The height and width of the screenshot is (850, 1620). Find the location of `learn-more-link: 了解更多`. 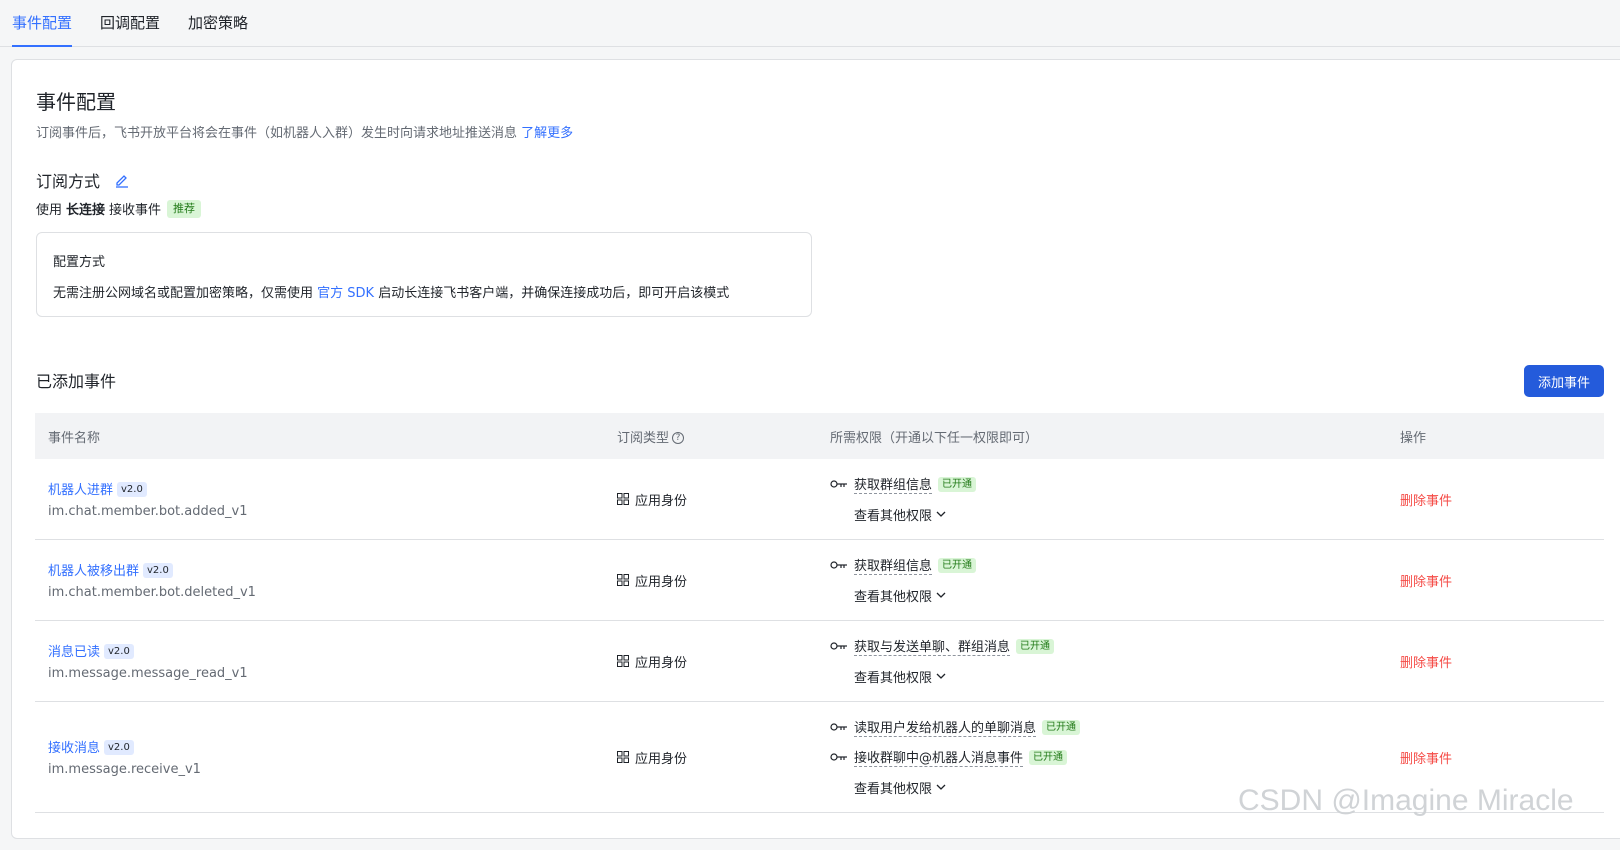

learn-more-link: 了解更多 is located at coordinates (547, 133).